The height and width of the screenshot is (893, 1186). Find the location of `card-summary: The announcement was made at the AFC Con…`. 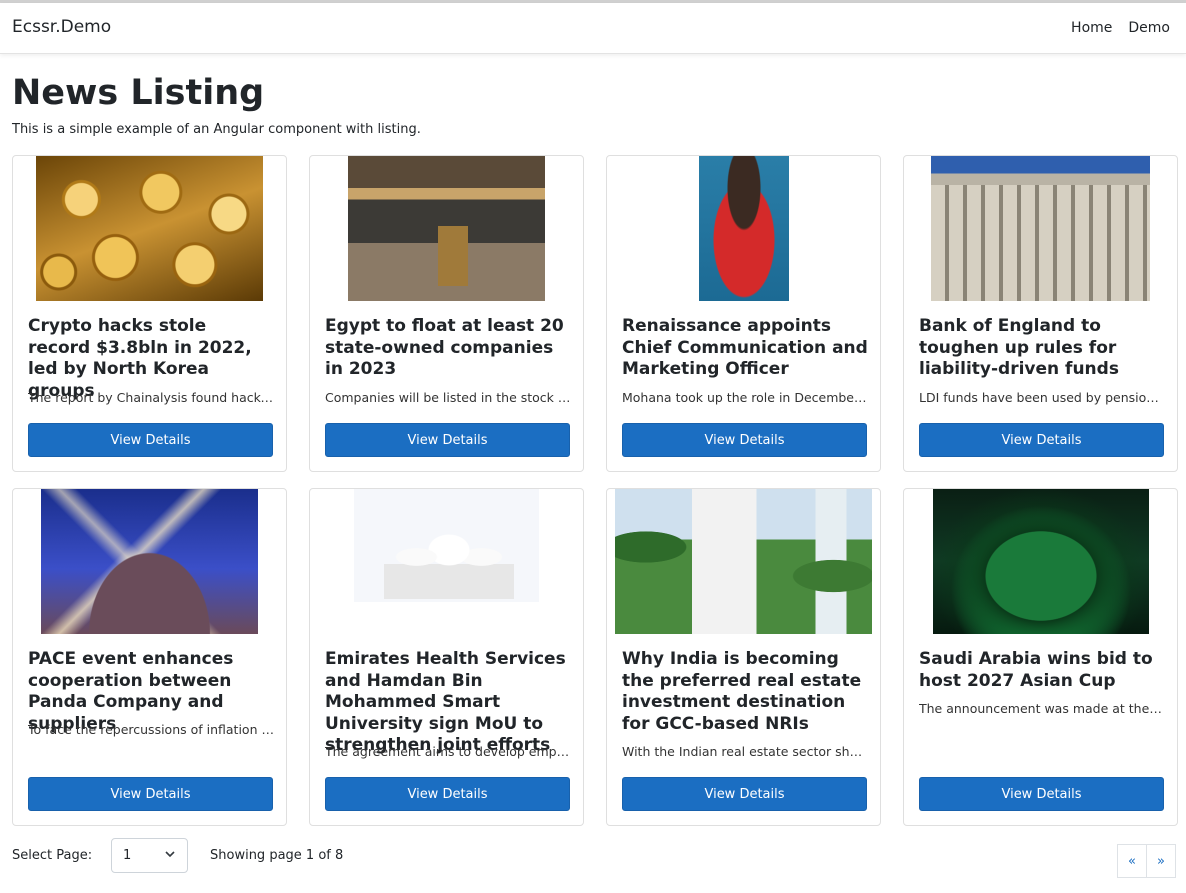

card-summary: The announcement was made at the AFC Con… is located at coordinates (1042, 708).